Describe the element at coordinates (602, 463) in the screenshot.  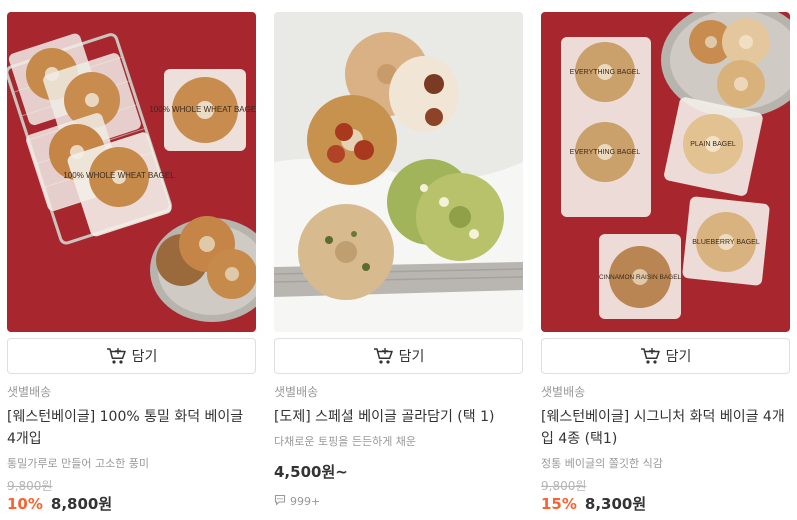
I see `product-description: 정통 베이글의 쫄깃한 식감` at that location.